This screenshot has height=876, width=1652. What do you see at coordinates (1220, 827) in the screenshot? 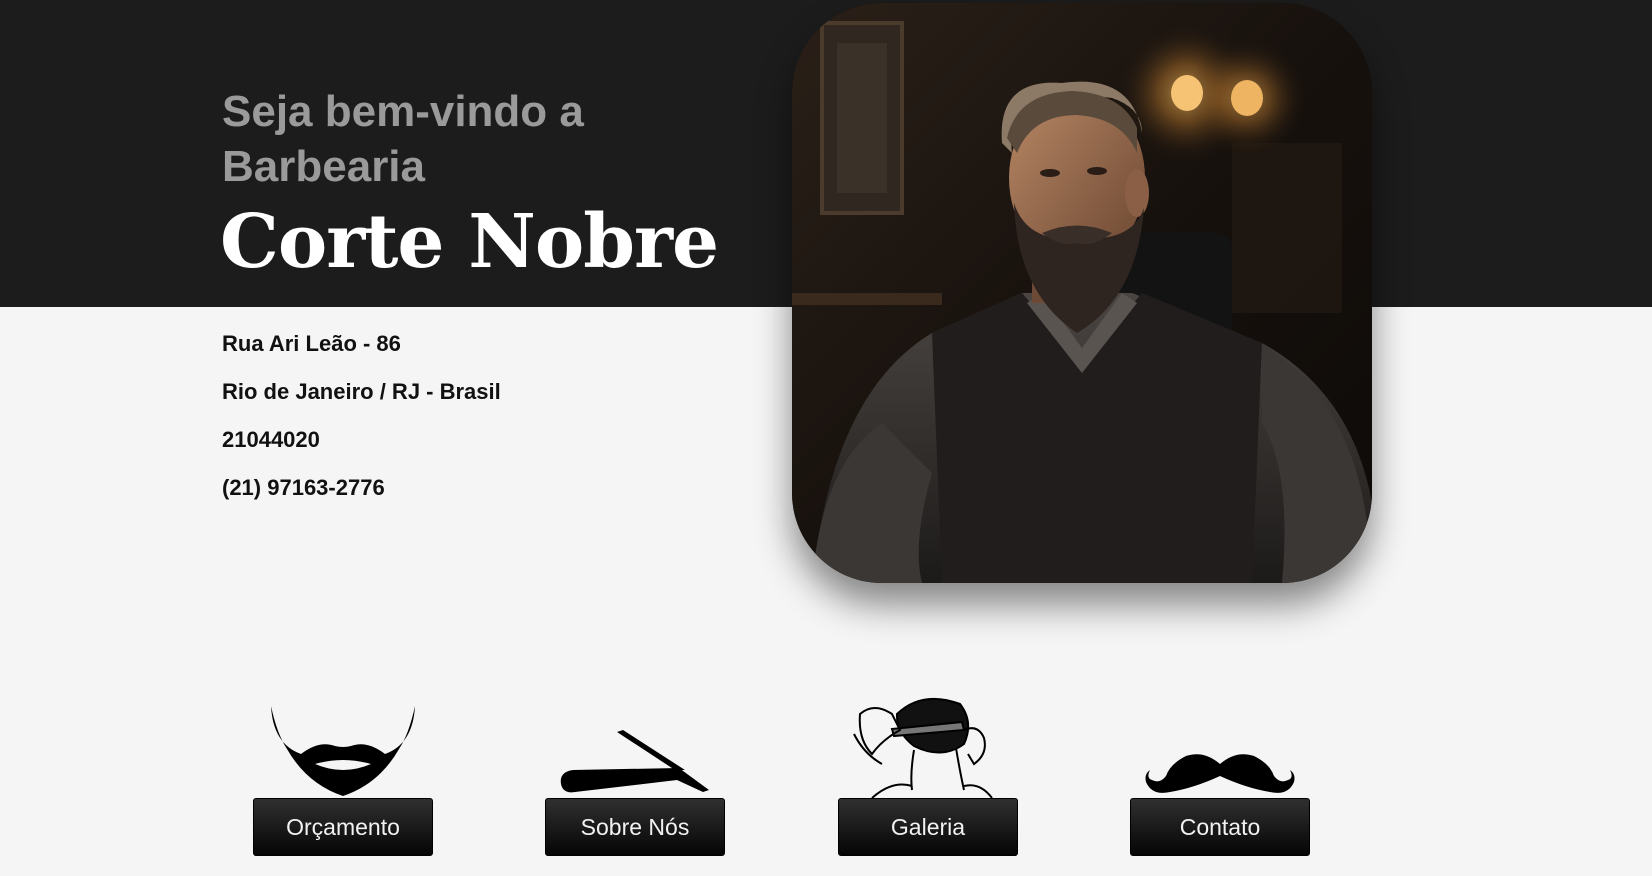
I see `contato-button: Contato` at bounding box center [1220, 827].